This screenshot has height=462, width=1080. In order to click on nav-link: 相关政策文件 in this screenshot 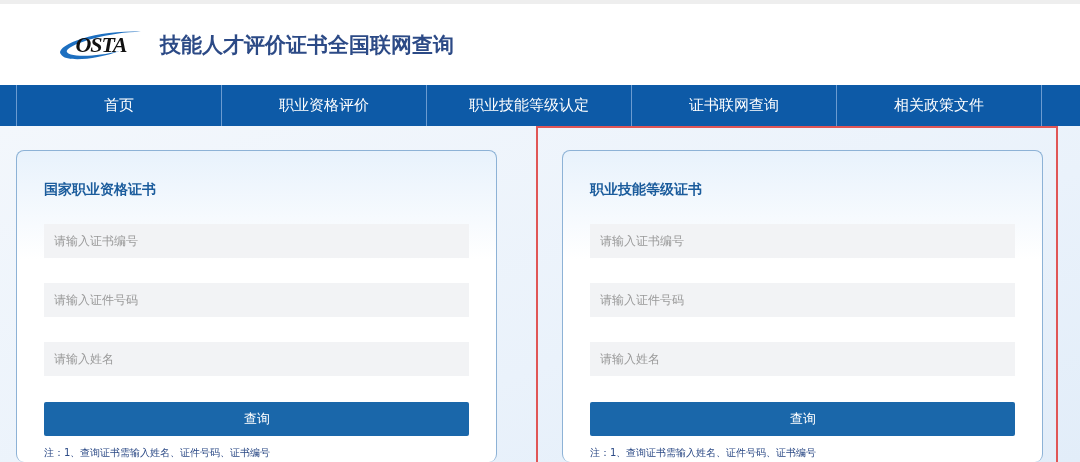, I will do `click(939, 105)`.